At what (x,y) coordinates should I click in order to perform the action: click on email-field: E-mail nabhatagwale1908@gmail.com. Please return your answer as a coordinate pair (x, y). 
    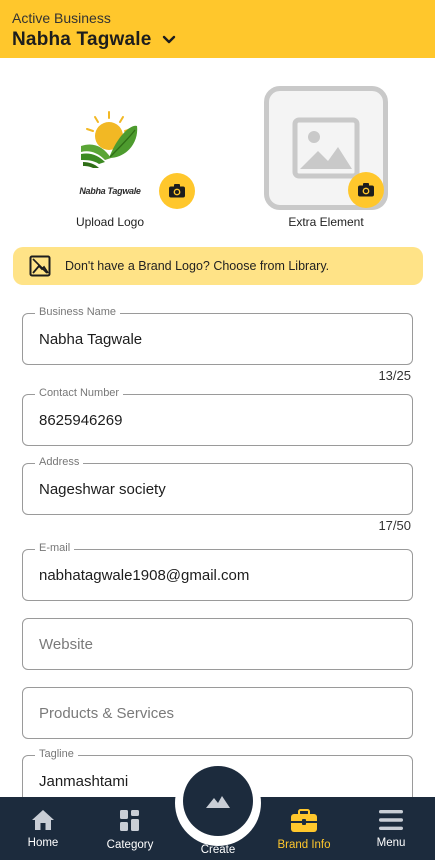
    Looking at the image, I should click on (217, 571).